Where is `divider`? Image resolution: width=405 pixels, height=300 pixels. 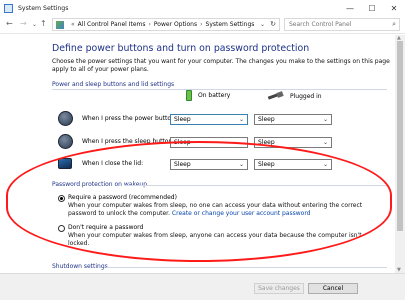
divider is located at coordinates (246, 267).